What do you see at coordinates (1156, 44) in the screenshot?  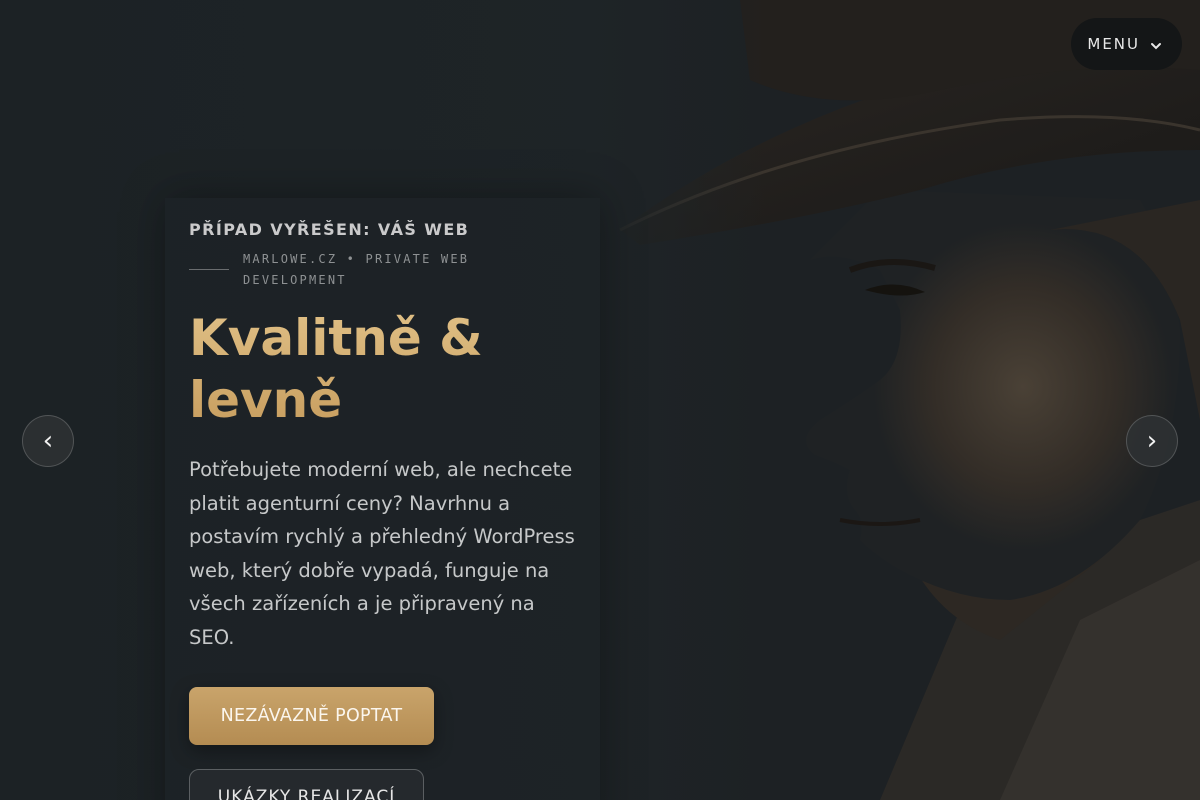 I see `chevron-down-icon` at bounding box center [1156, 44].